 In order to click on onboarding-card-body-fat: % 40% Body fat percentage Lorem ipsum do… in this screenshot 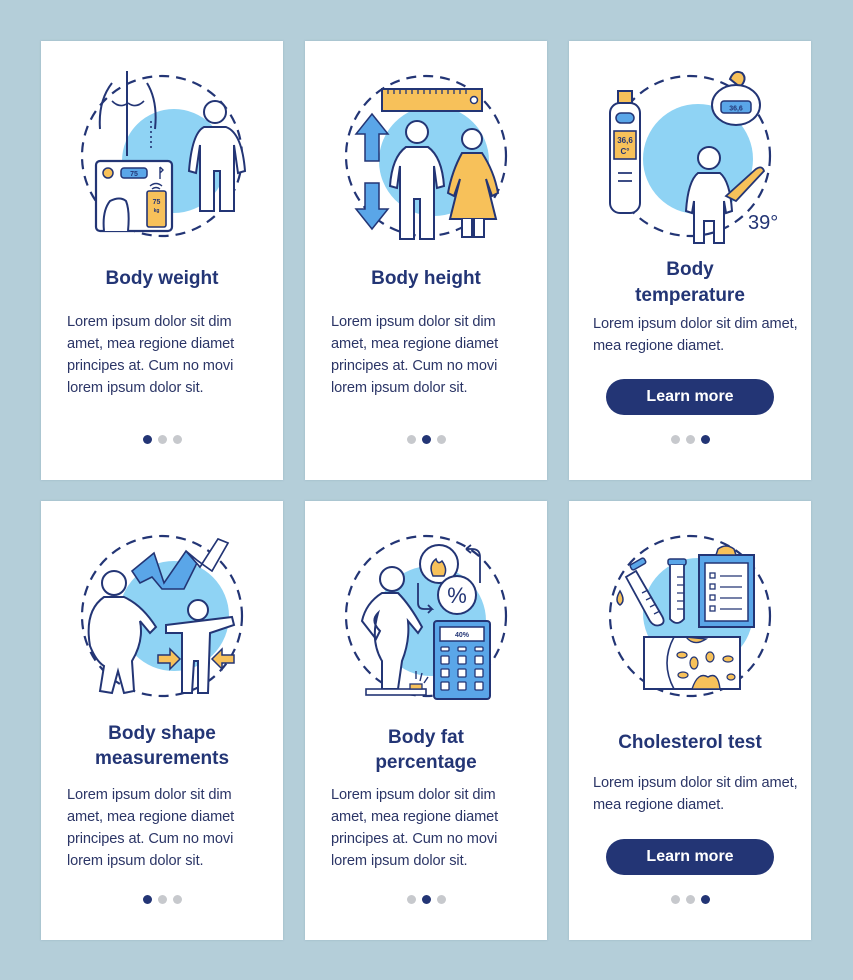, I will do `click(426, 720)`.